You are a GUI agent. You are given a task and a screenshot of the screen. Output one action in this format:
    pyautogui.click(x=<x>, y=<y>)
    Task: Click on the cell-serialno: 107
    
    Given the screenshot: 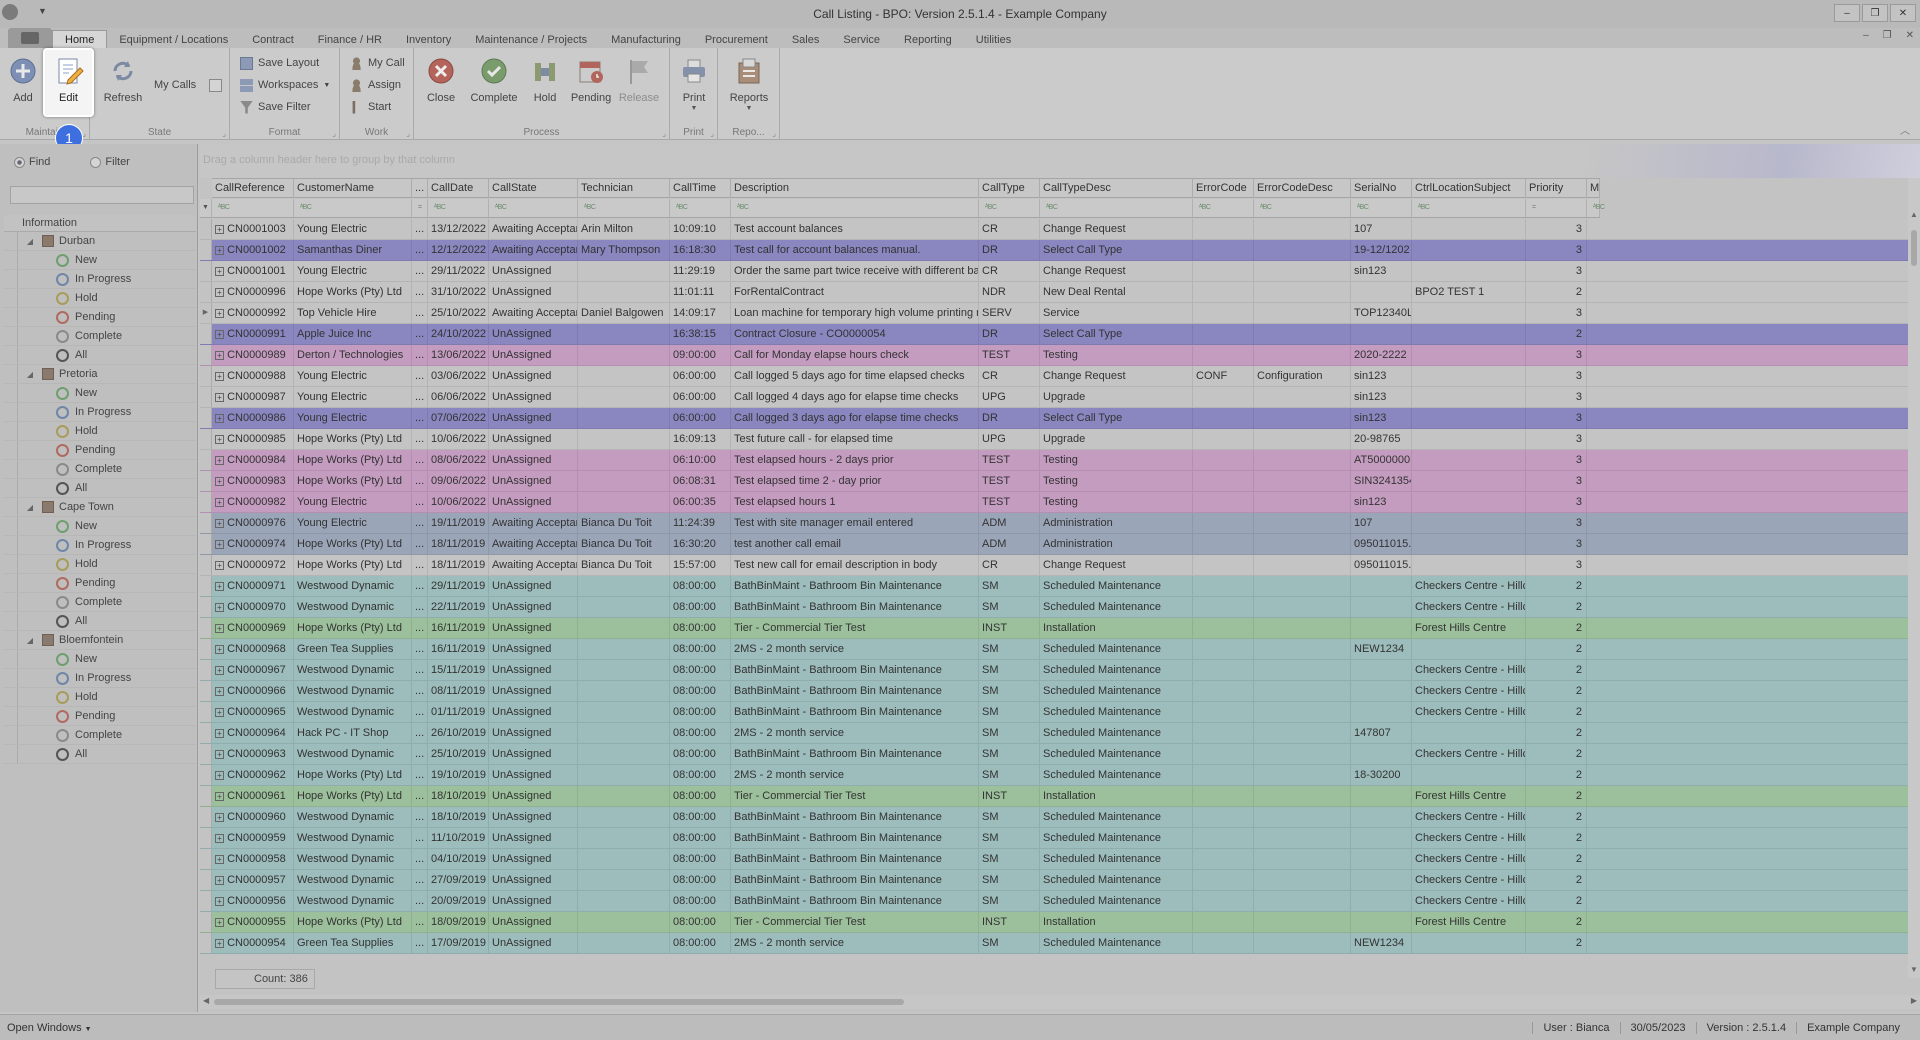 What is the action you would take?
    pyautogui.click(x=1381, y=523)
    